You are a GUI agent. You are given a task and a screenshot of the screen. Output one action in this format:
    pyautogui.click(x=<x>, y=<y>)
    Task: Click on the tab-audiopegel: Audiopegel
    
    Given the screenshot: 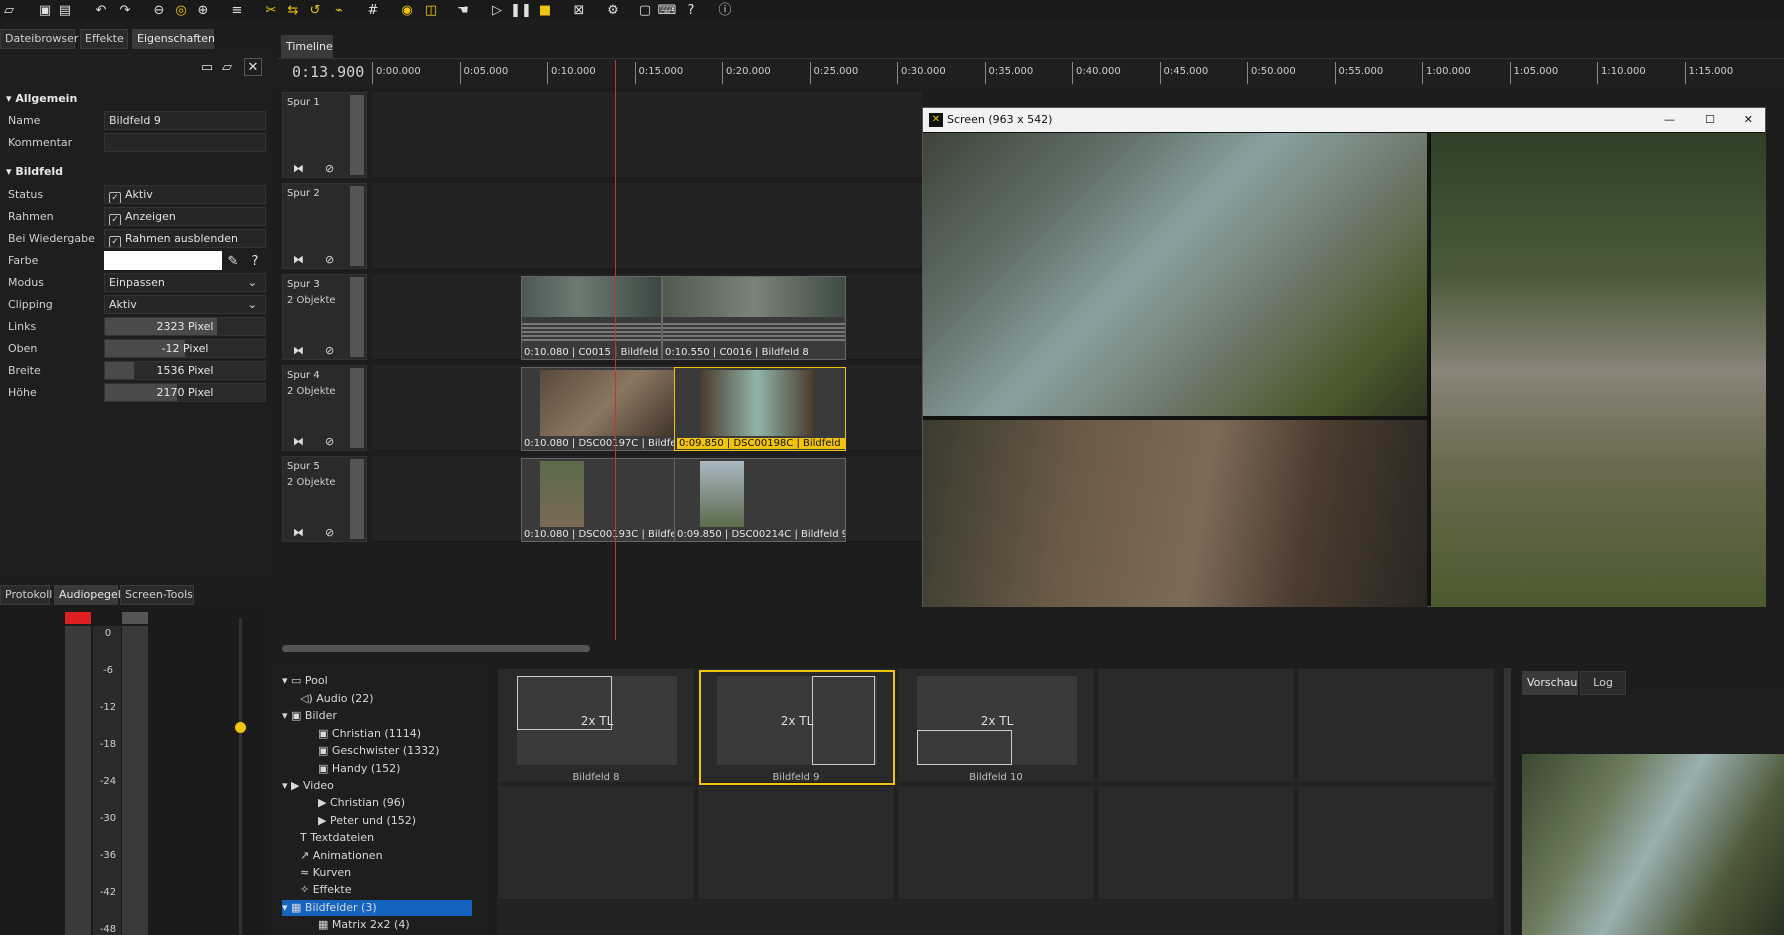 What is the action you would take?
    pyautogui.click(x=87, y=595)
    